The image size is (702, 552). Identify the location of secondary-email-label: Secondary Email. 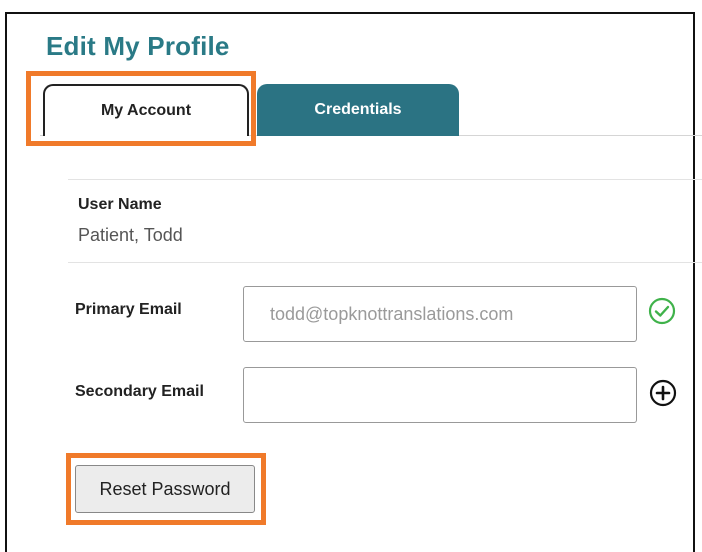
(139, 391).